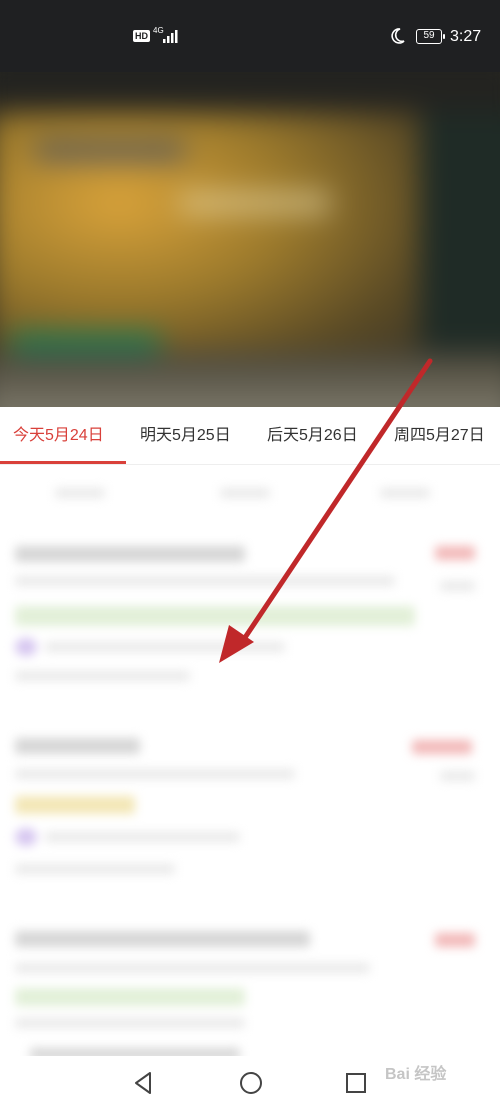 The image size is (500, 1111). Describe the element at coordinates (356, 1083) in the screenshot. I see `recent-apps-icon` at that location.